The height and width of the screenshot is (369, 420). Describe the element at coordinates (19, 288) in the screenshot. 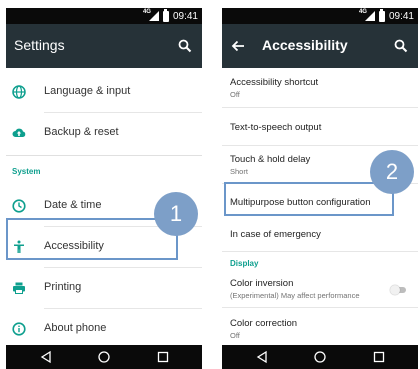

I see `printer-icon` at that location.